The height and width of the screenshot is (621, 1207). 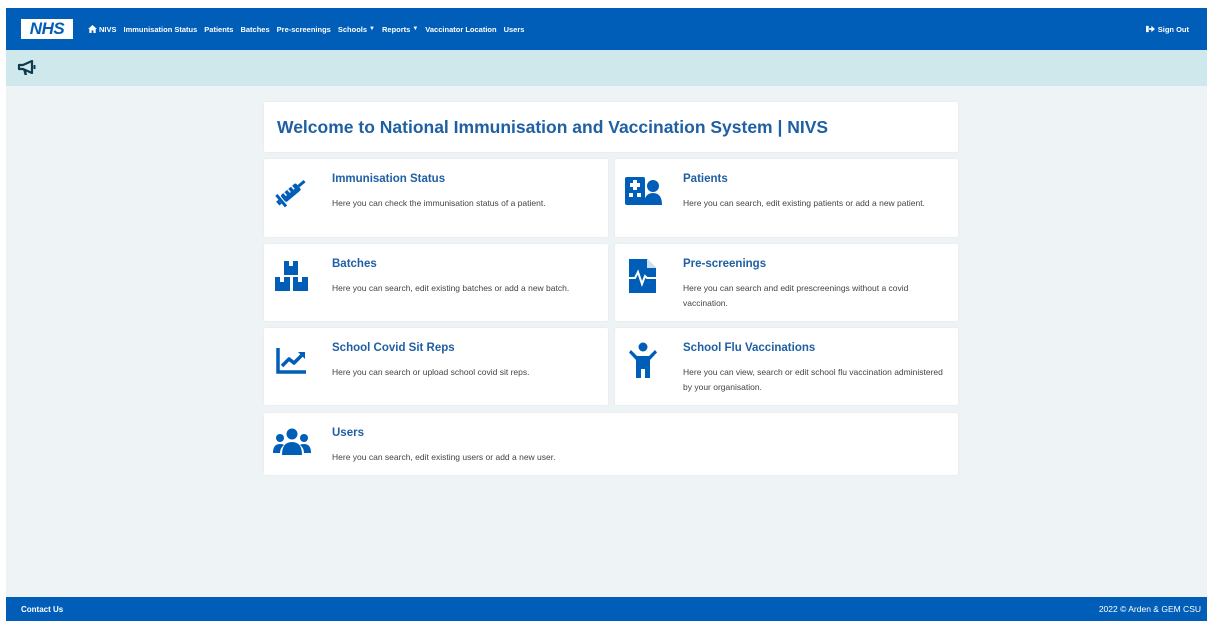 I want to click on nav-schools-dropdown: Schools ▼, so click(x=356, y=29).